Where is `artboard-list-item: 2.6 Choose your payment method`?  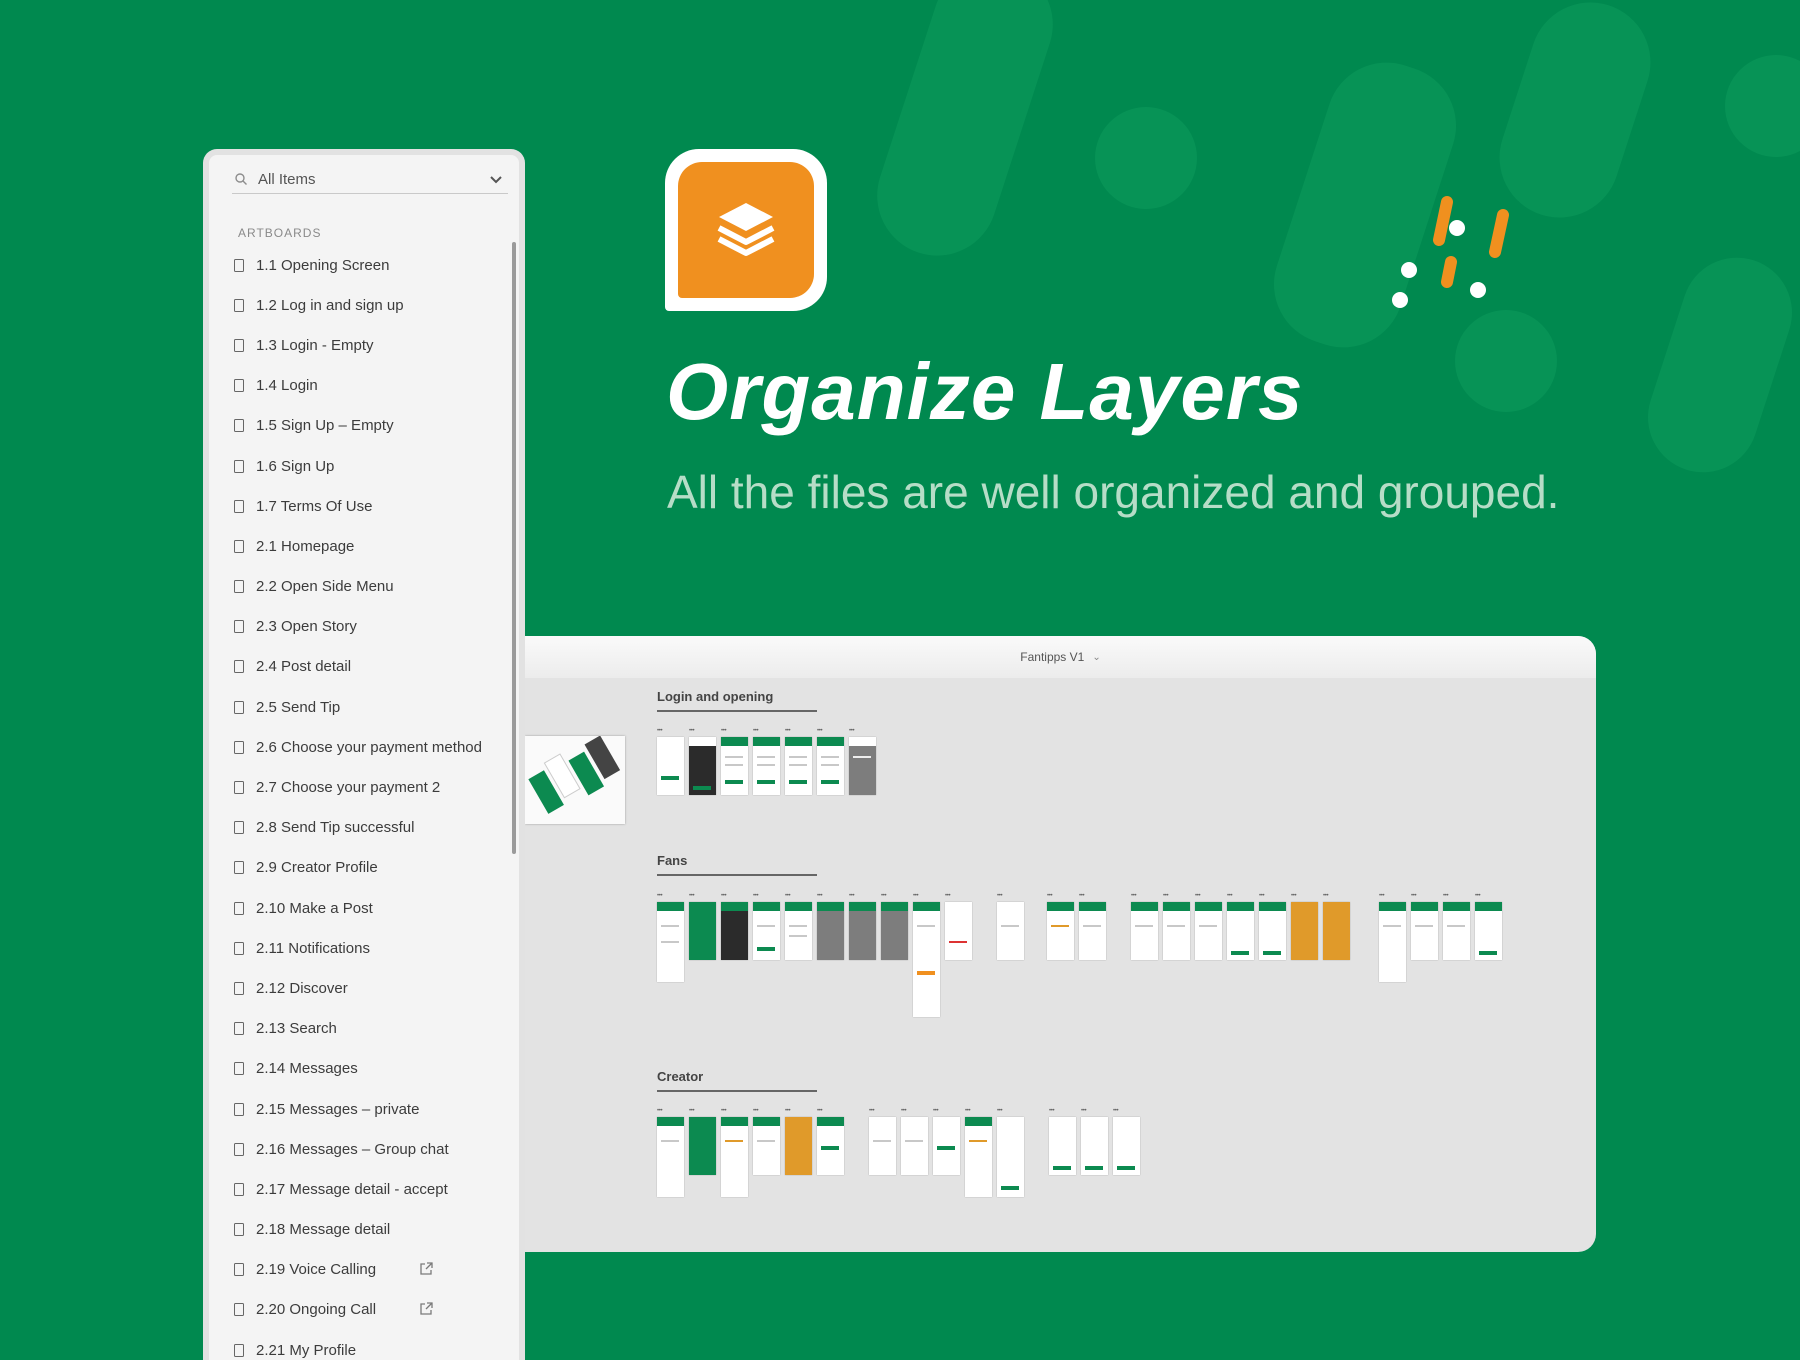
artboard-list-item: 2.6 Choose your payment method is located at coordinates (367, 747).